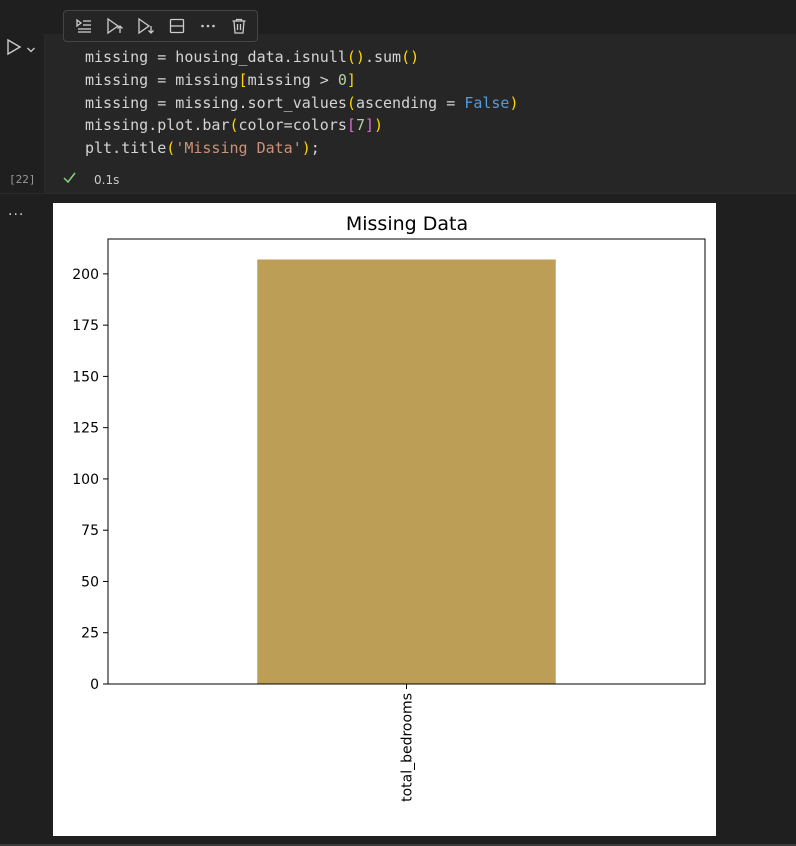  I want to click on y-tick-label: 100, so click(85, 480).